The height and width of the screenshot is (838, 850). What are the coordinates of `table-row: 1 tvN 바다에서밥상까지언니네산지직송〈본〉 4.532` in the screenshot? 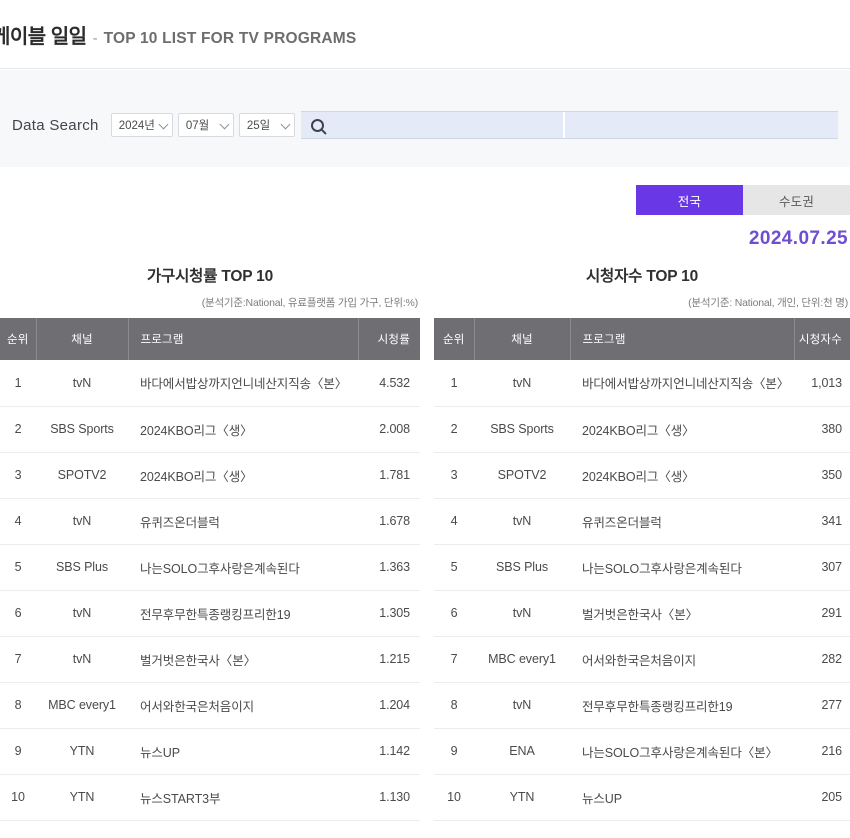 It's located at (210, 383).